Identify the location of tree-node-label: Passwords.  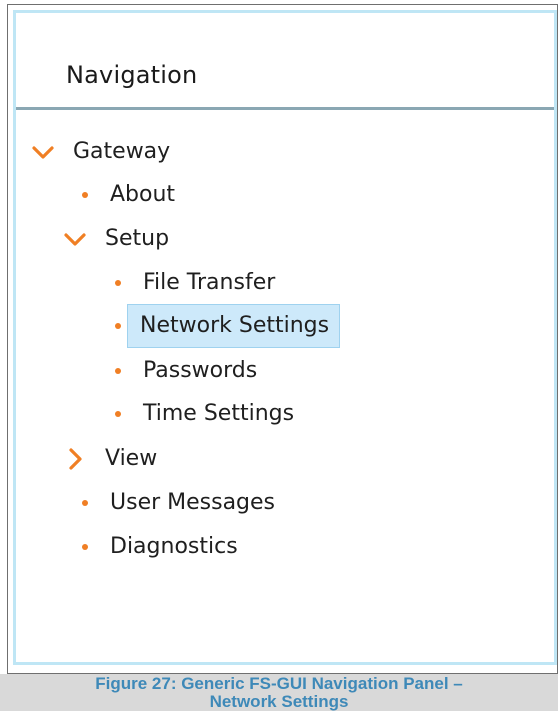
(200, 370).